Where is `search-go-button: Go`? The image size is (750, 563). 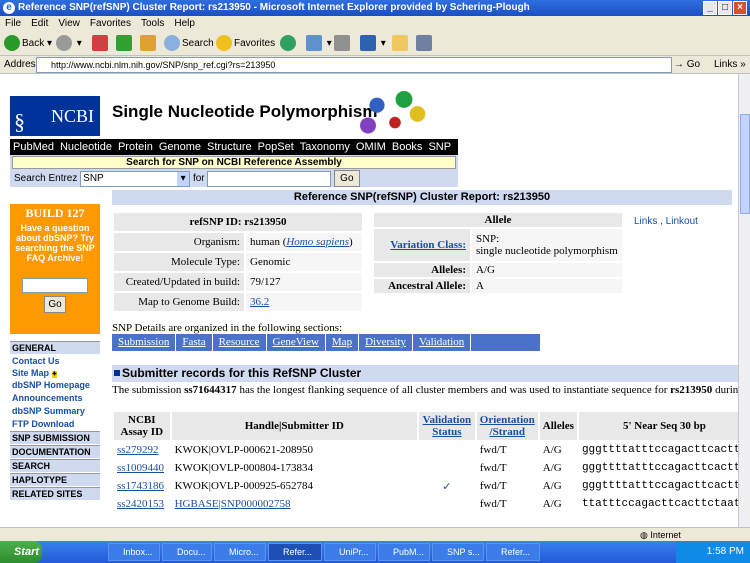
search-go-button: Go is located at coordinates (347, 178).